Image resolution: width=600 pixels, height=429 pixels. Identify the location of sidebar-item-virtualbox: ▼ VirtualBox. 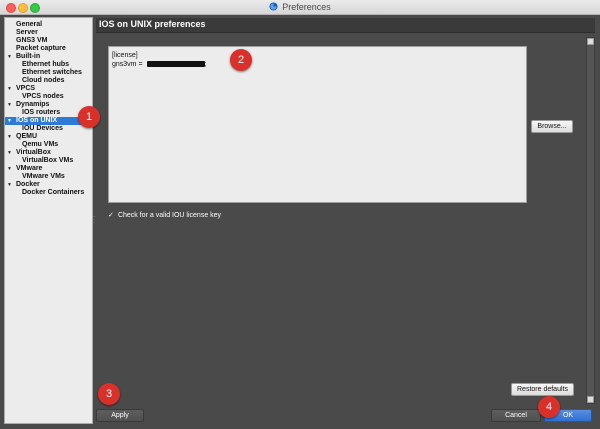
(48, 153).